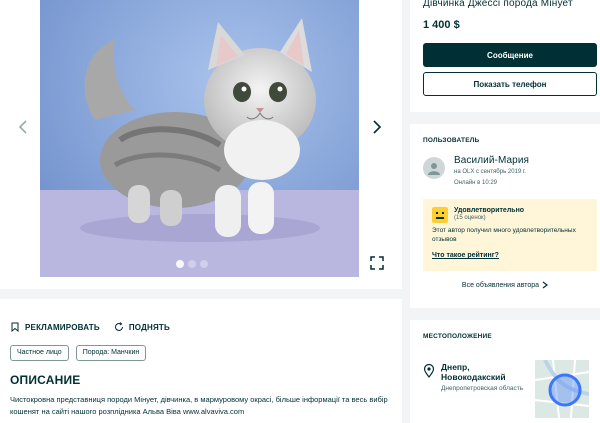 This screenshot has width=600, height=423. I want to click on expand-icon, so click(377, 263).